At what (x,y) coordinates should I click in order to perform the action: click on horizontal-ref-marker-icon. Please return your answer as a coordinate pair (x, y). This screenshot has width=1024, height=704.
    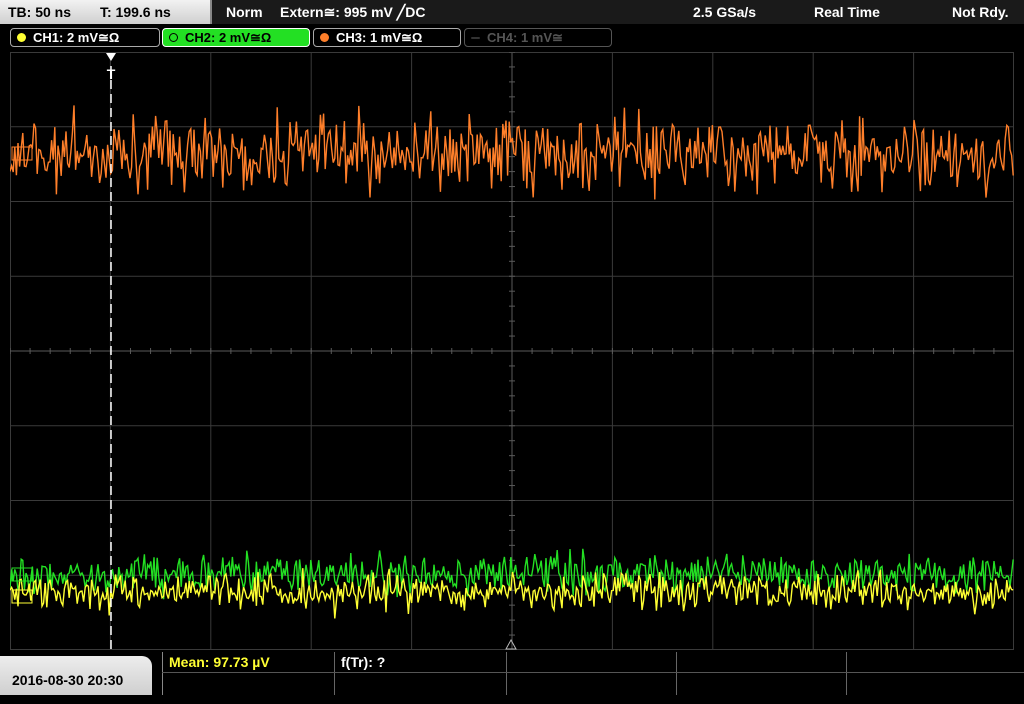
    Looking at the image, I should click on (511, 644).